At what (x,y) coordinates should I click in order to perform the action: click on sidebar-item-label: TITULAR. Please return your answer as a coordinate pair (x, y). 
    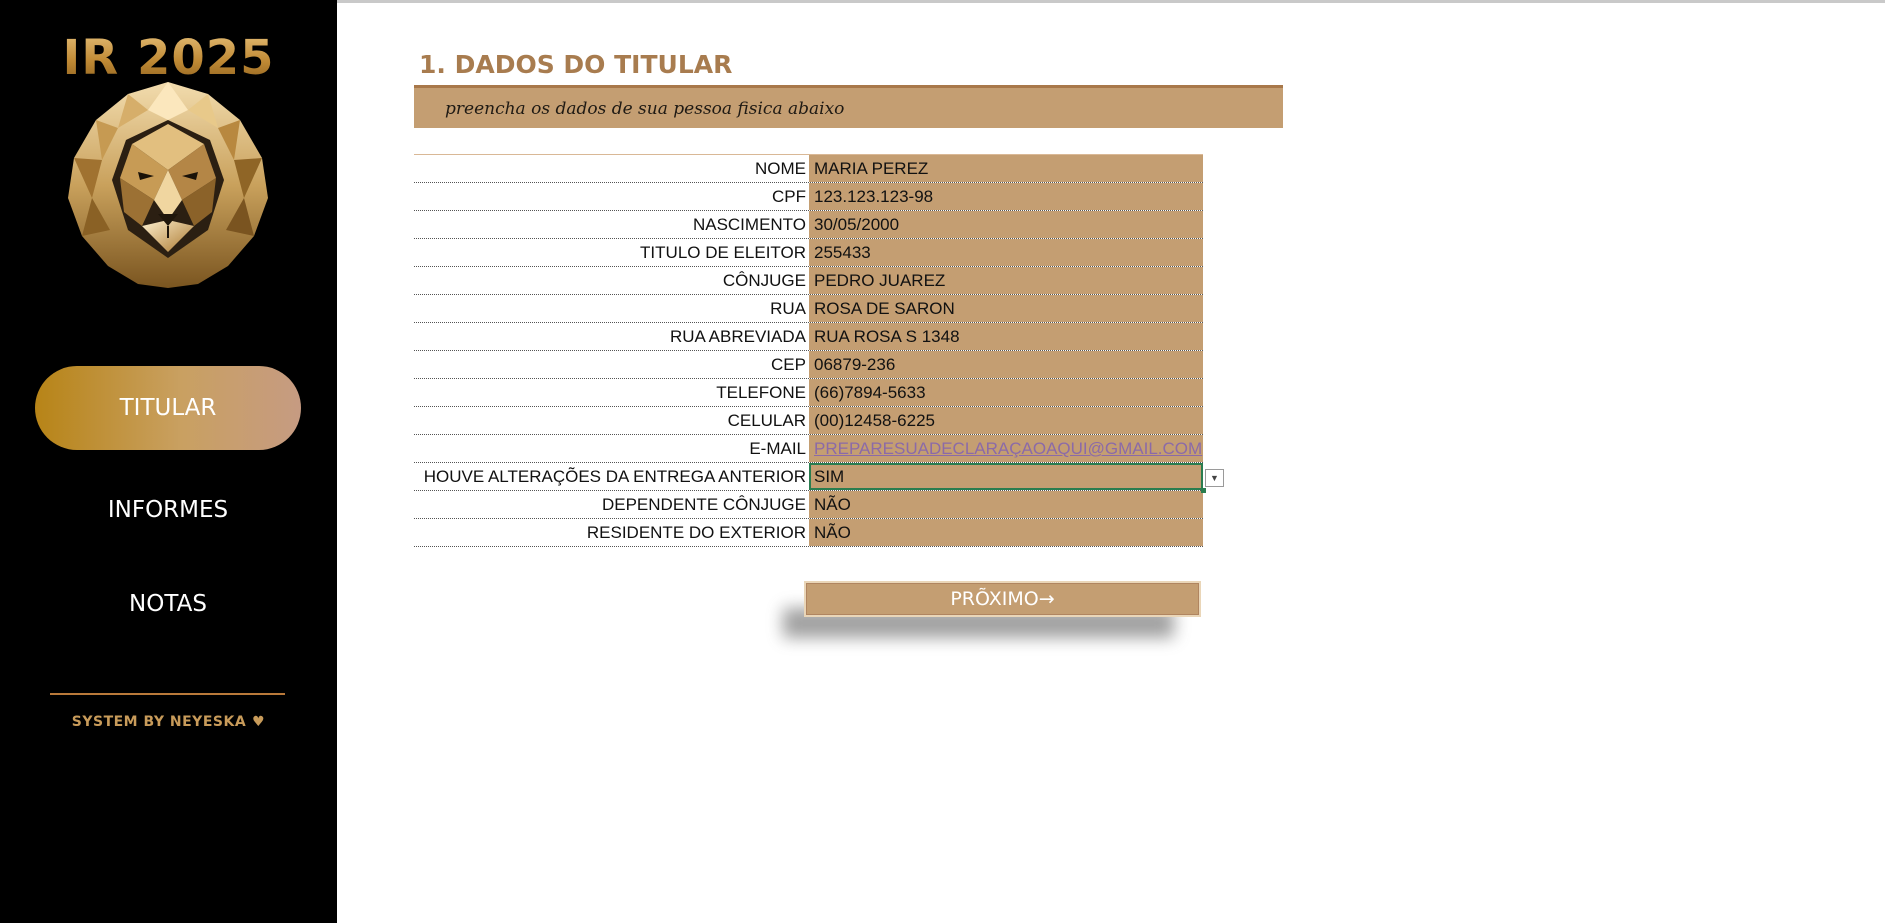
    Looking at the image, I should click on (168, 408).